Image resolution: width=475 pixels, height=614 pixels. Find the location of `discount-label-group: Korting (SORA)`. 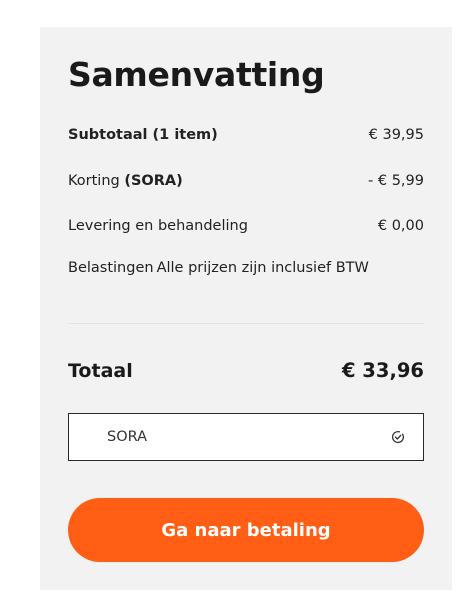

discount-label-group: Korting (SORA) is located at coordinates (125, 181).